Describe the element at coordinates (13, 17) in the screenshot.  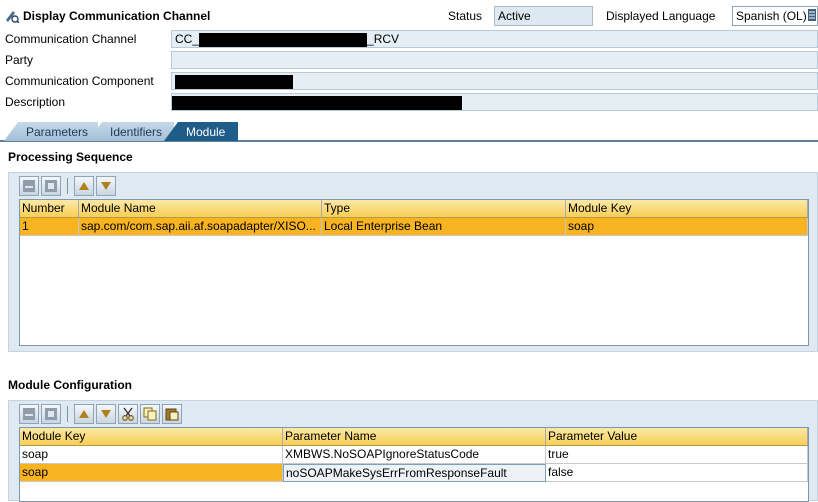
I see `display-glasses-icon` at that location.